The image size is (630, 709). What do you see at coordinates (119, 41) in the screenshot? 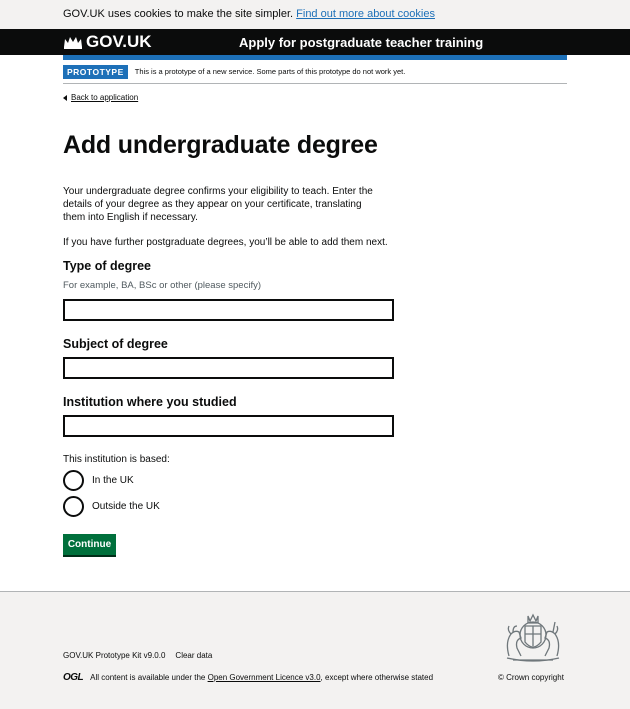
I see `logo-text: GOV.UK` at bounding box center [119, 41].